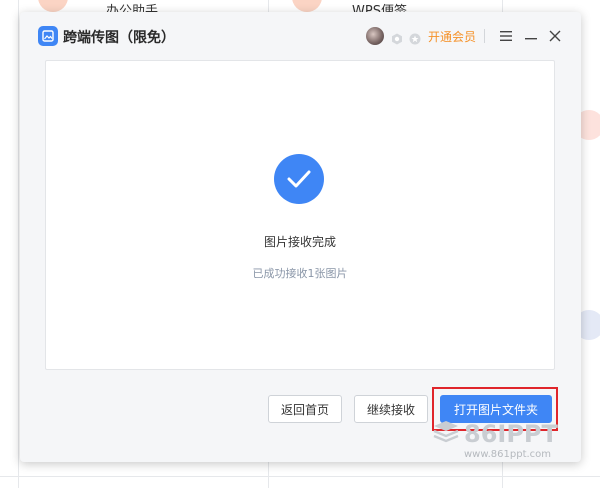  What do you see at coordinates (446, 432) in the screenshot?
I see `watermark-logo-icon` at bounding box center [446, 432].